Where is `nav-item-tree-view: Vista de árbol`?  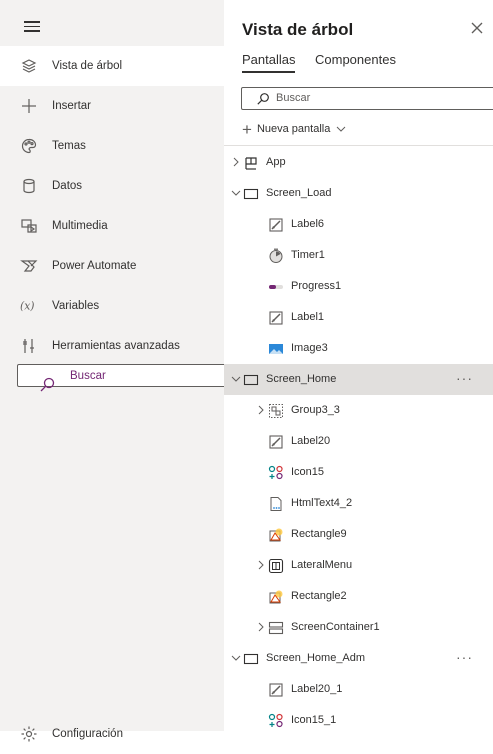 nav-item-tree-view: Vista de árbol is located at coordinates (112, 66).